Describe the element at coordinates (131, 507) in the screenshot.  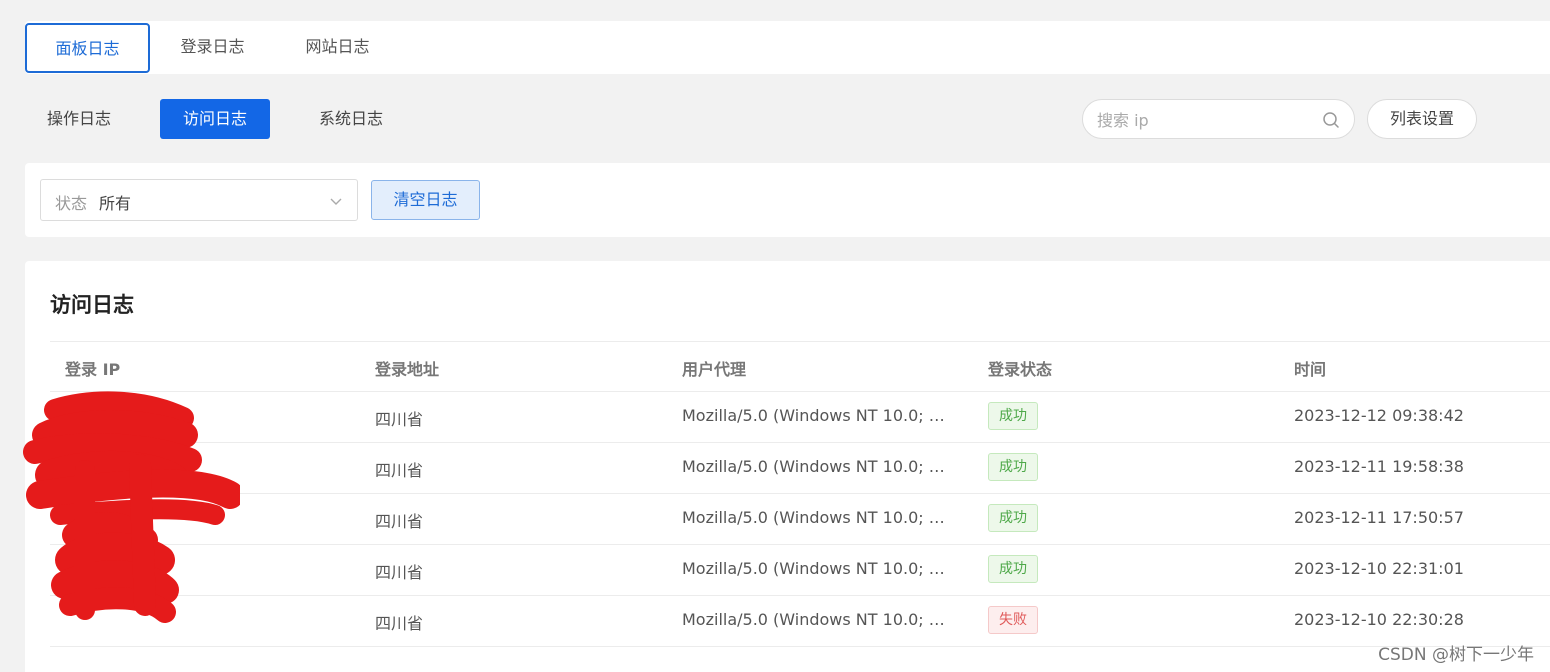
I see `redaction-scribble` at that location.